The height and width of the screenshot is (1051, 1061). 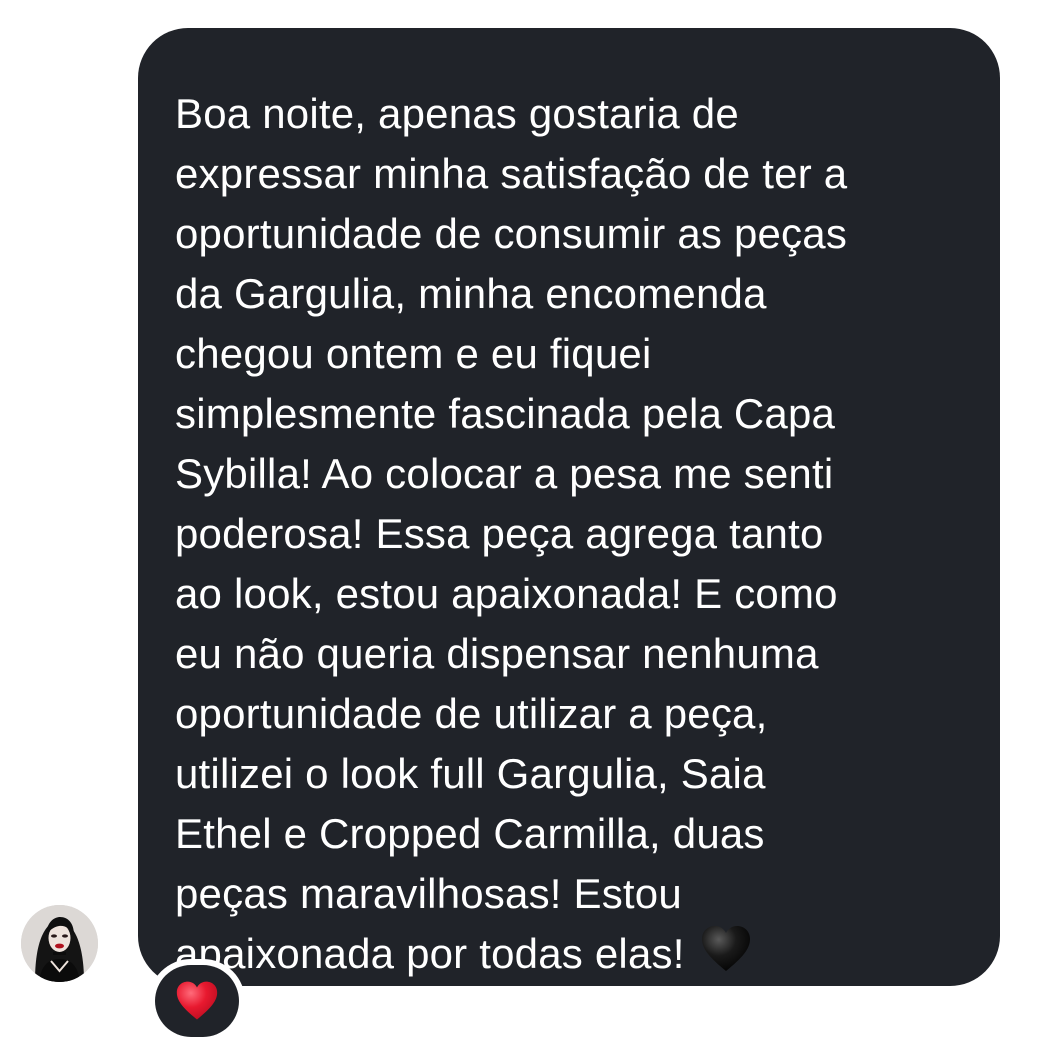 I want to click on red-heart-icon, so click(x=197, y=1000).